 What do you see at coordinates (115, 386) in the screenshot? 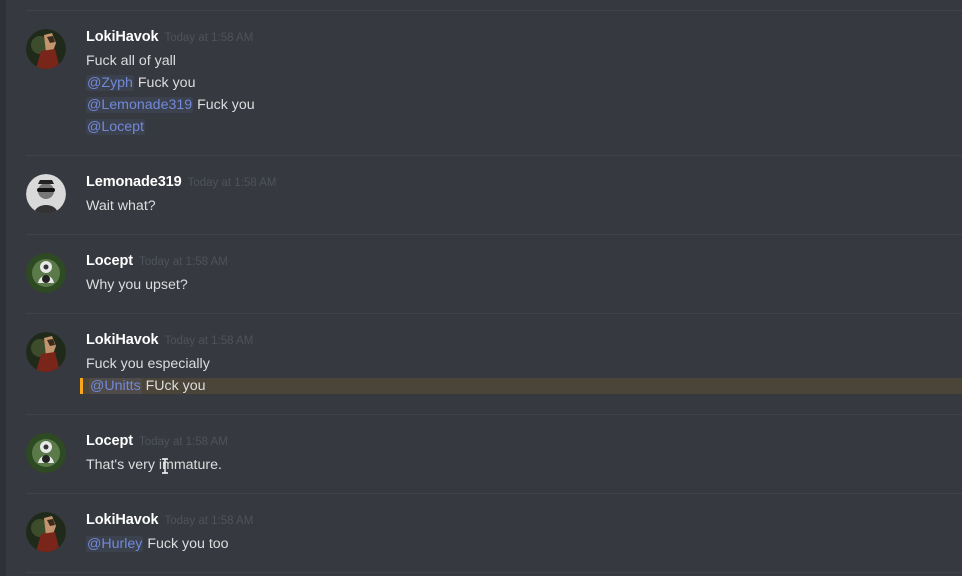
I see `user-mention: @Unitts` at bounding box center [115, 386].